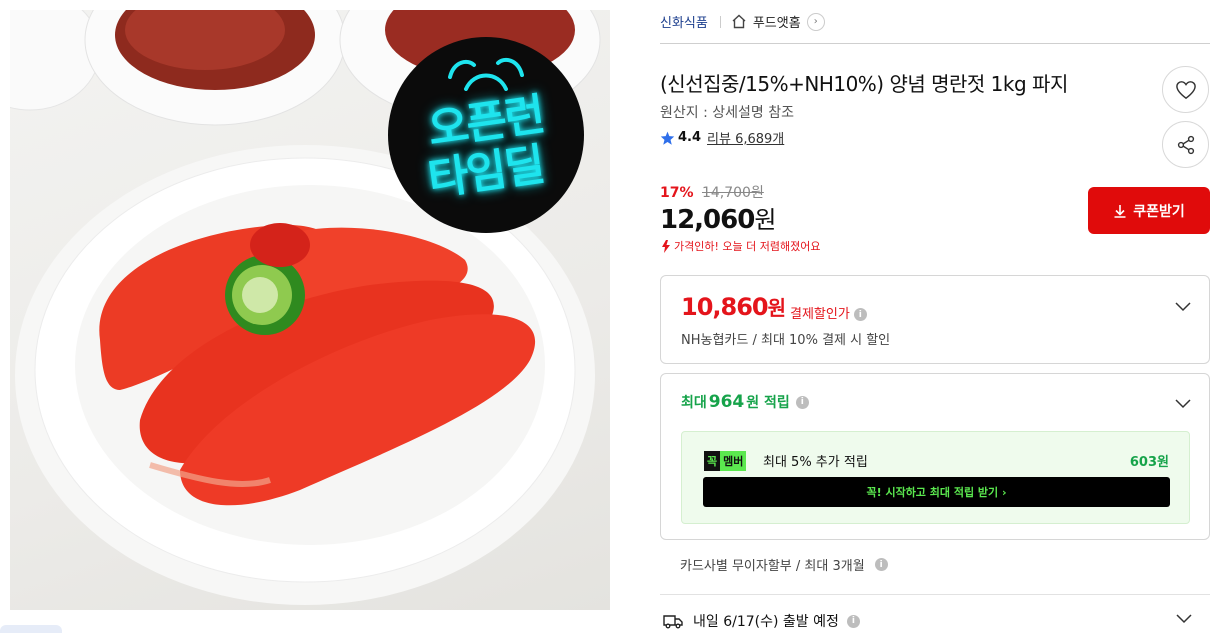 This screenshot has width=1231, height=633. I want to click on membership-promo: 꼭 멤버 최대 5% 추가 적립 603원 꼭! 시작하고 최대 적립 받기 ›, so click(935, 477).